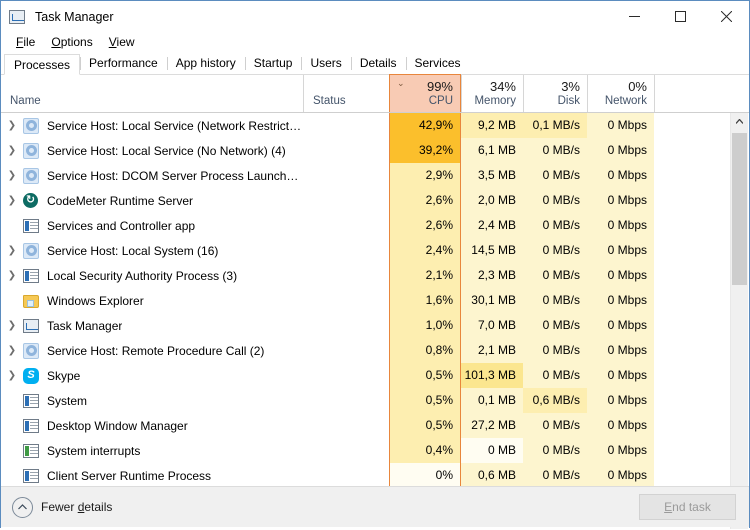 This screenshot has width=750, height=530. What do you see at coordinates (152, 450) in the screenshot?
I see `process-name-cell: System interrupts` at bounding box center [152, 450].